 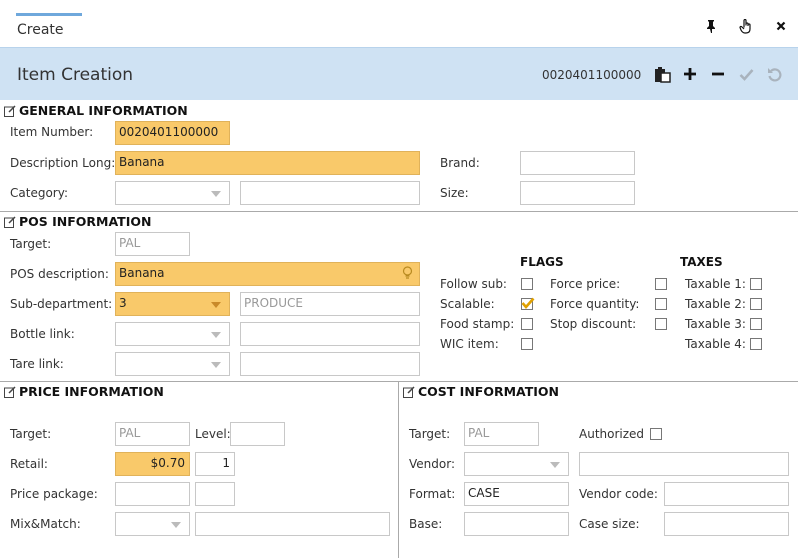 What do you see at coordinates (528, 303) in the screenshot?
I see `scalable-checkbox` at bounding box center [528, 303].